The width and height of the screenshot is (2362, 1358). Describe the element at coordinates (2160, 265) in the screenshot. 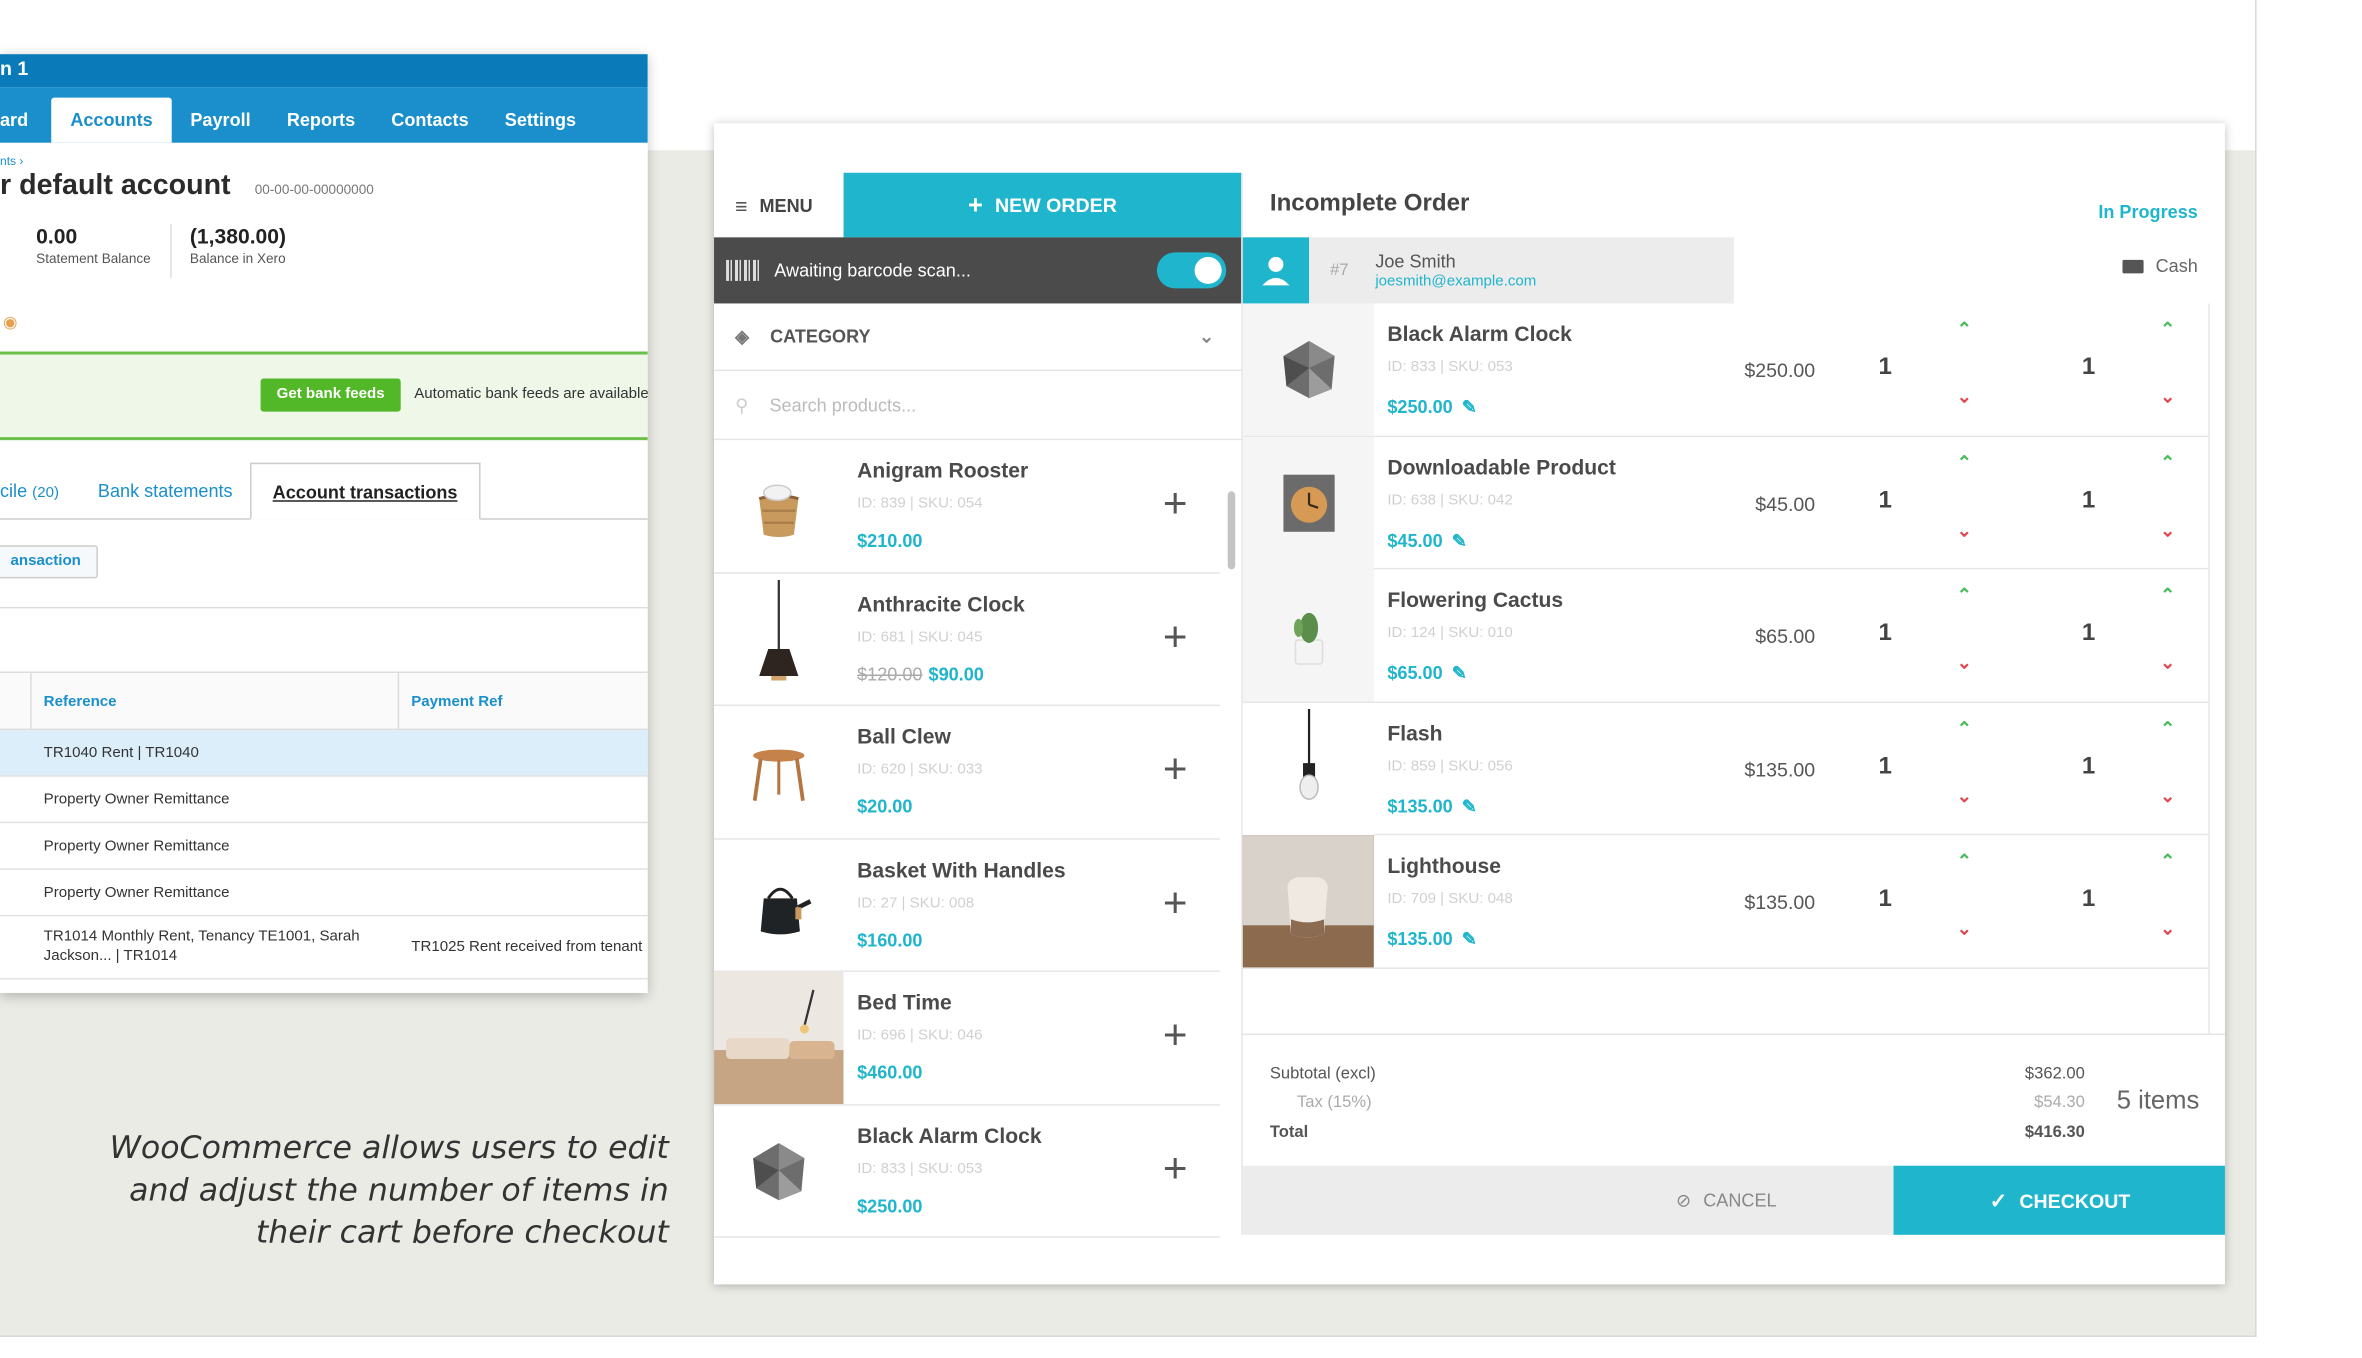

I see `payment-method: Cash` at that location.